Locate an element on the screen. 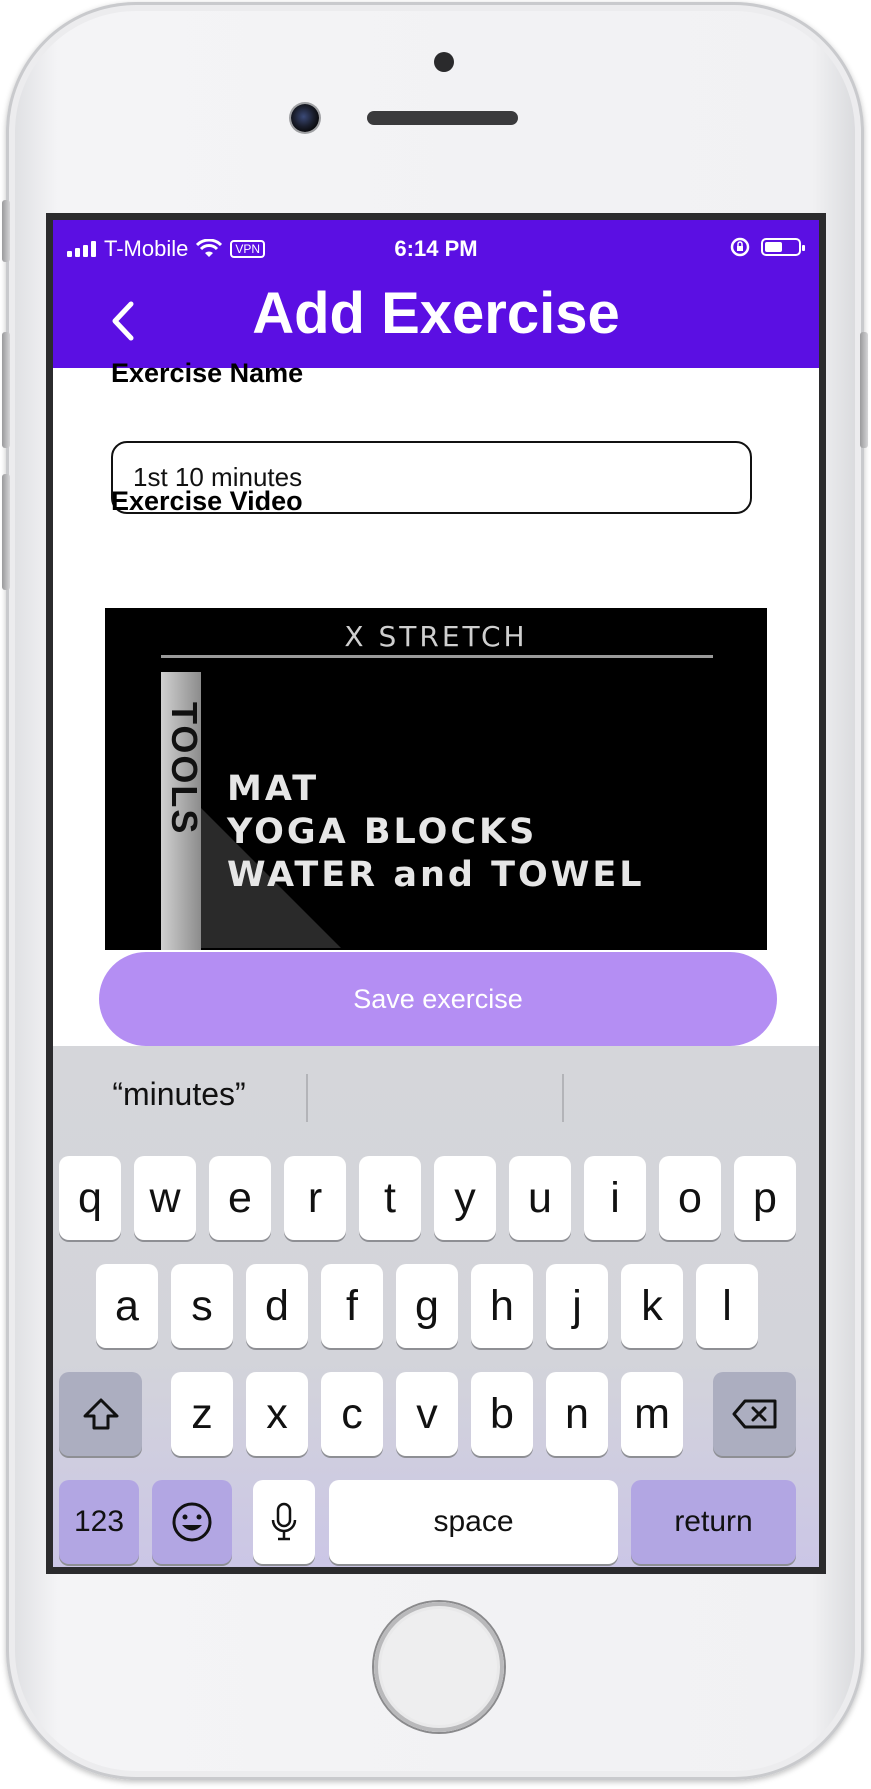 Image resolution: width=871 pixels, height=1789 pixels. key-k: k is located at coordinates (652, 1306).